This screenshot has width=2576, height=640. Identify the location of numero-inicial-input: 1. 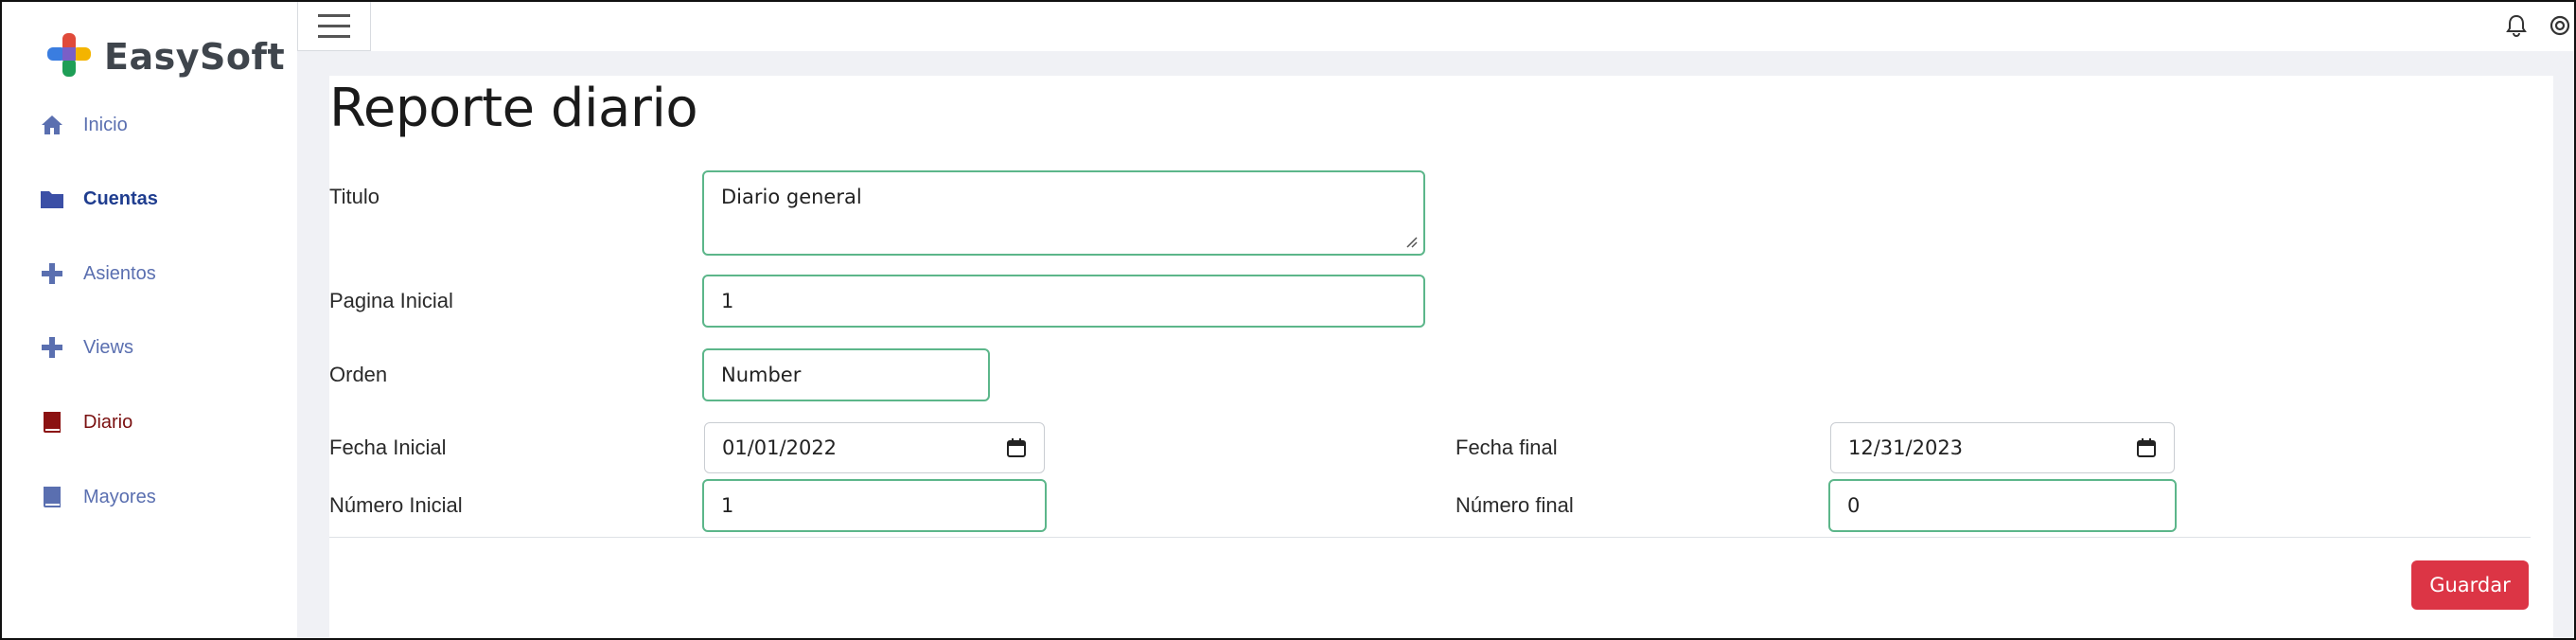
(874, 505).